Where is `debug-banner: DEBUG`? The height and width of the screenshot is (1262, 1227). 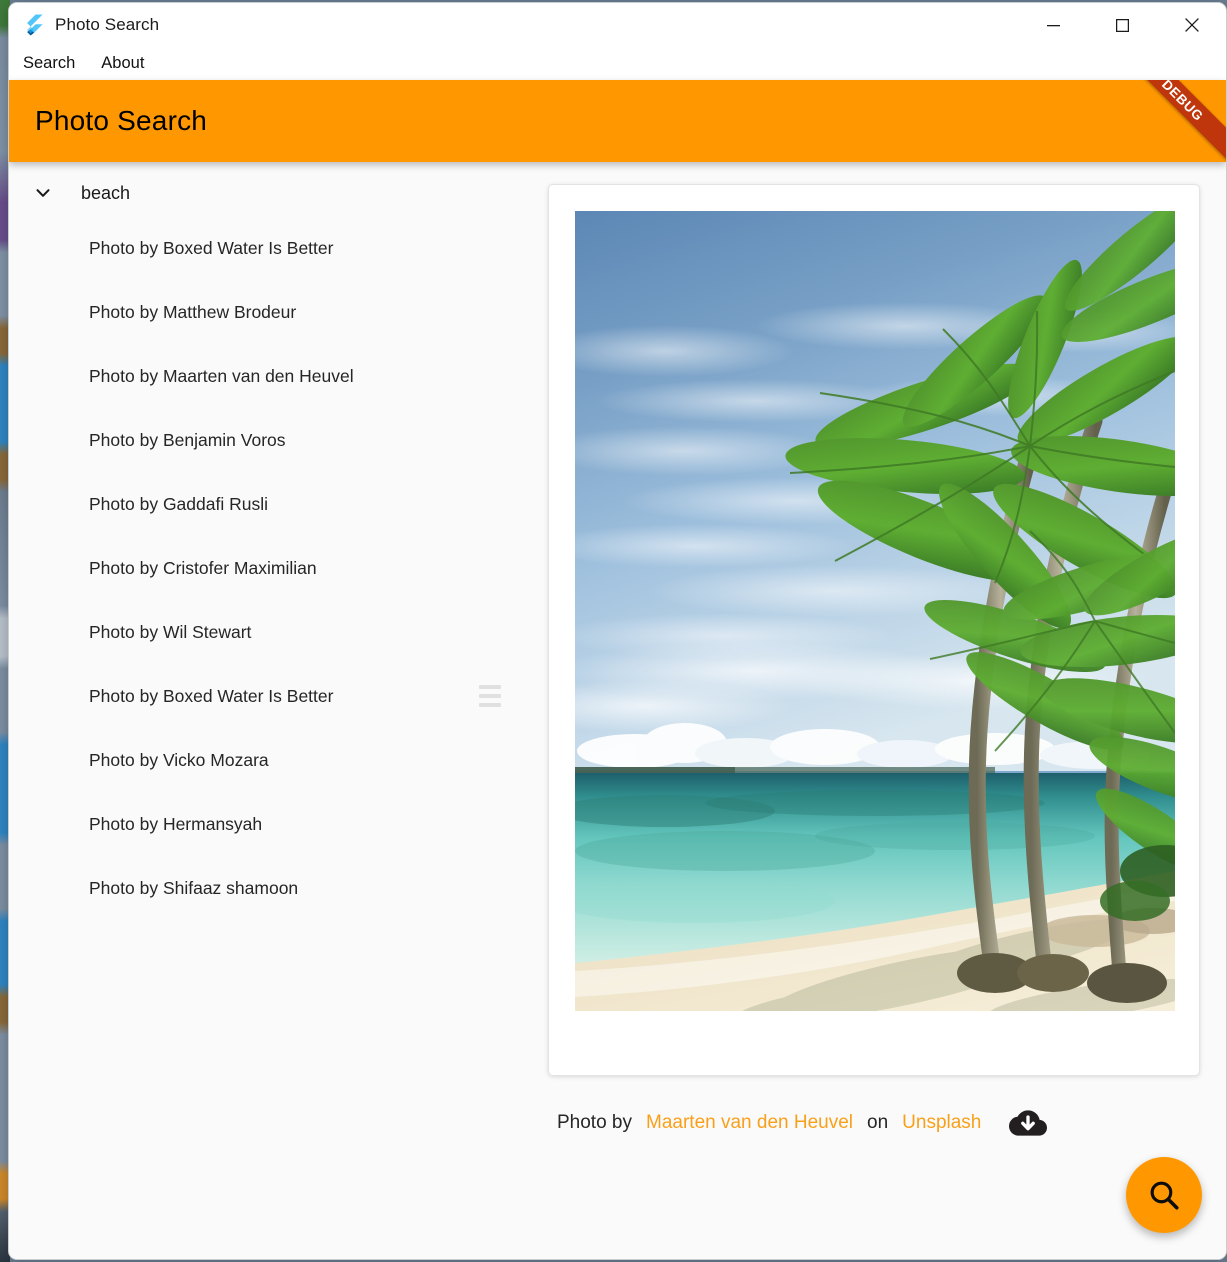 debug-banner: DEBUG is located at coordinates (1167, 121).